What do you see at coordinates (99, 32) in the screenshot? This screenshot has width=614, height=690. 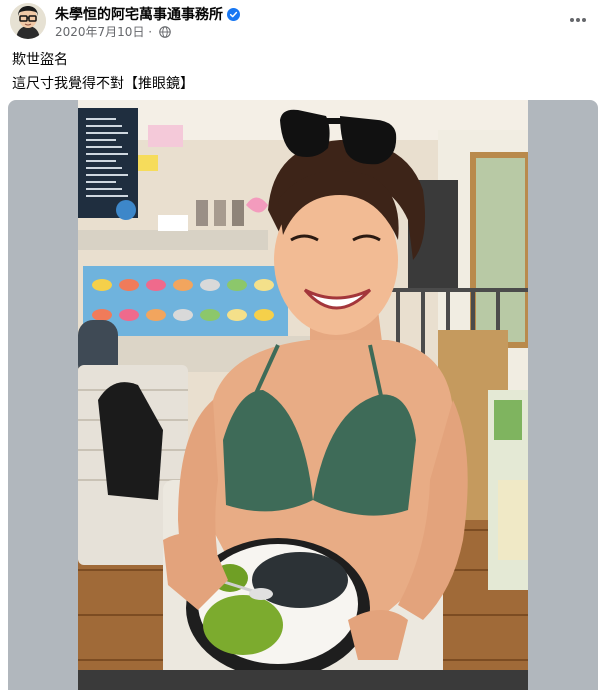 I see `post-timestamp: 2020年7月10日` at bounding box center [99, 32].